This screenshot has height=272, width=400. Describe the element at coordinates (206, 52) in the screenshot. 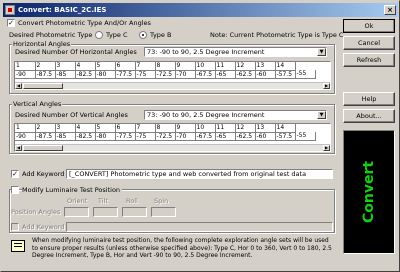

I see `horizontal-angles-value: 73: -90 to 90, 2.5 Degree Increment` at that location.